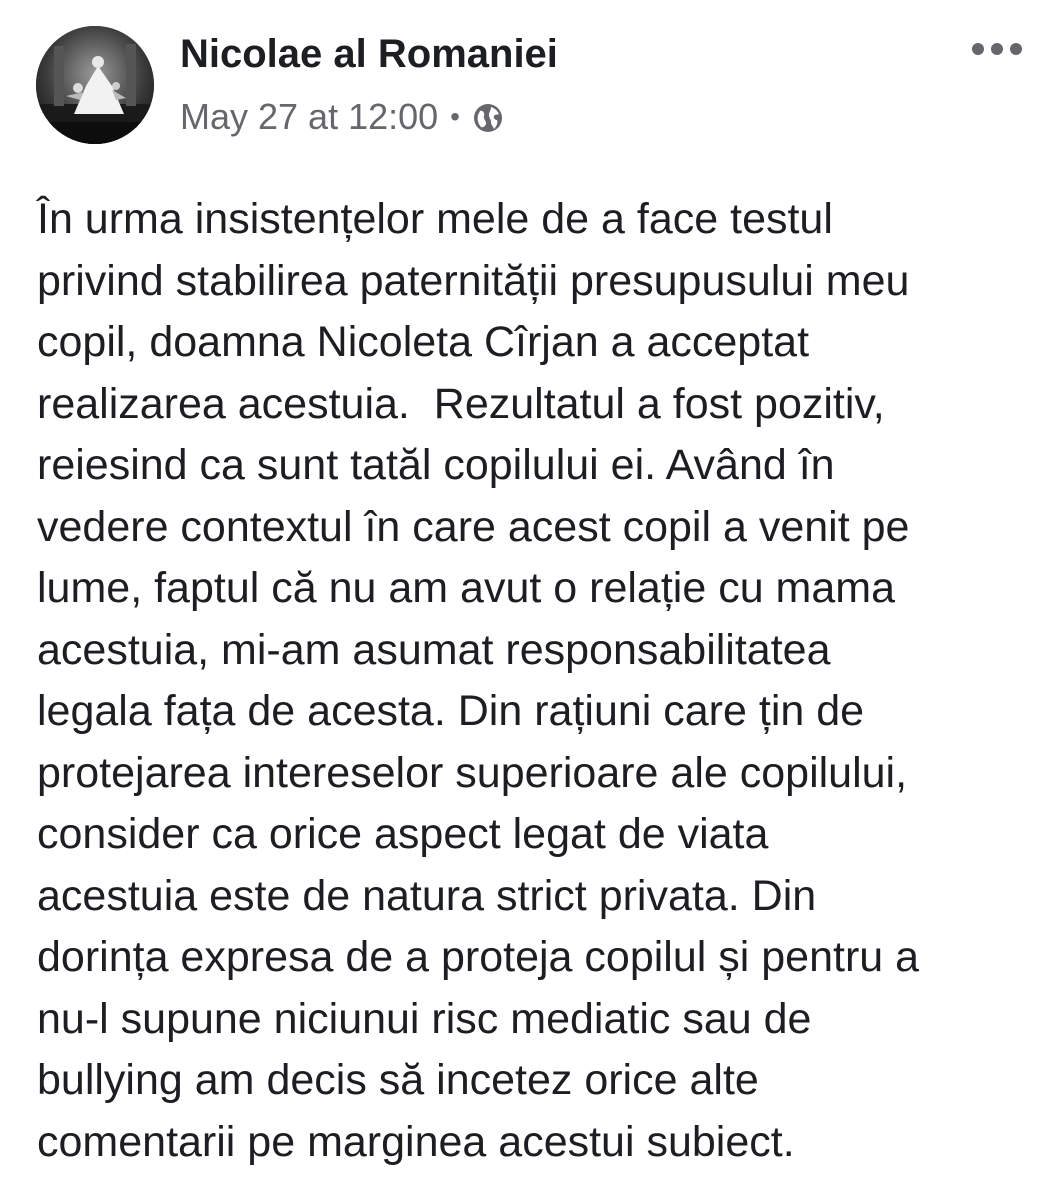 This screenshot has height=1195, width=1058. What do you see at coordinates (416, 1141) in the screenshot?
I see `post-text-line: comentarii pe marginea acestui subiect.` at bounding box center [416, 1141].